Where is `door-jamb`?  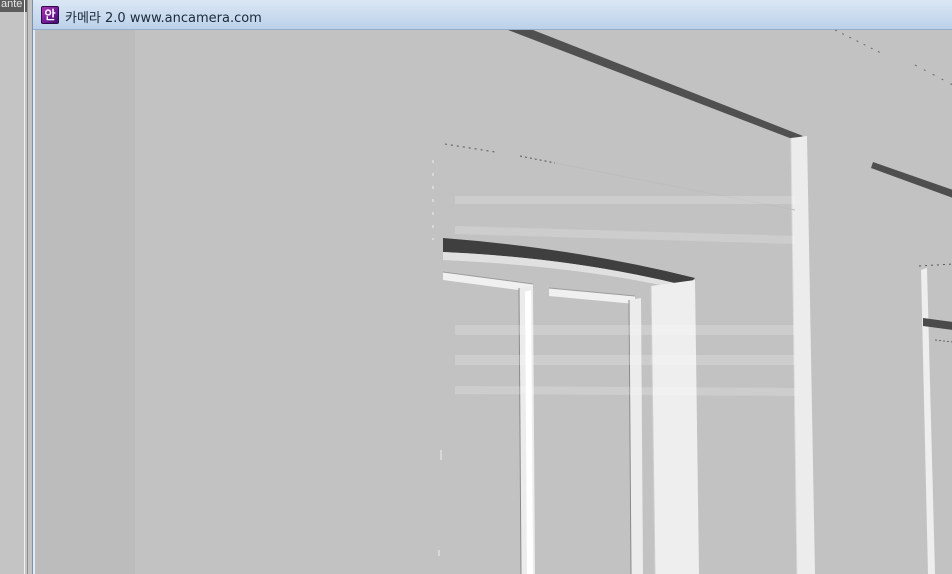
door-jamb is located at coordinates (675, 427).